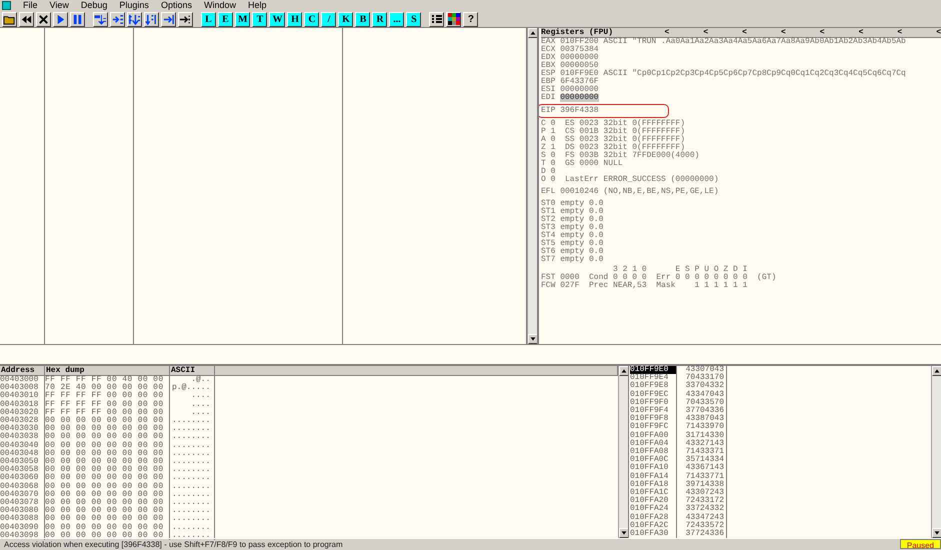  What do you see at coordinates (572, 236) in the screenshot?
I see `fpu-register: ST4 empty 0.0` at bounding box center [572, 236].